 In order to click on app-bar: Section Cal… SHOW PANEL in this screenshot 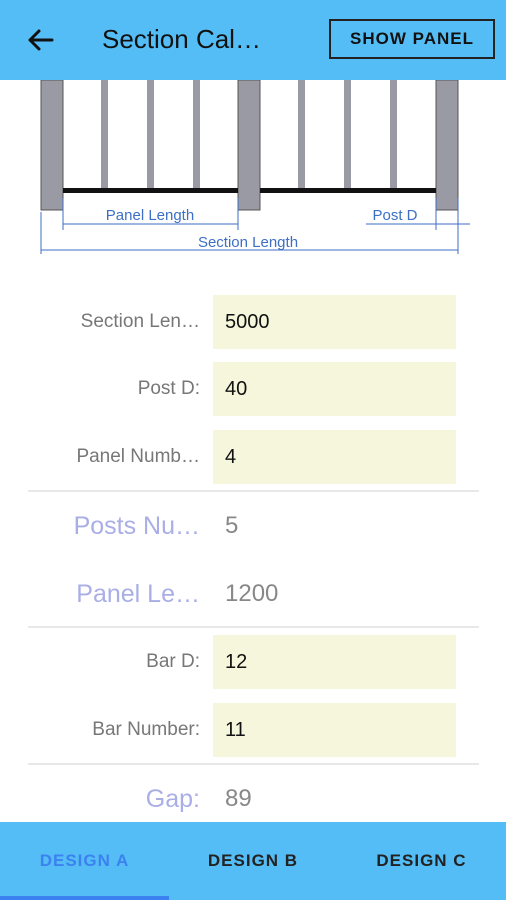, I will do `click(253, 40)`.